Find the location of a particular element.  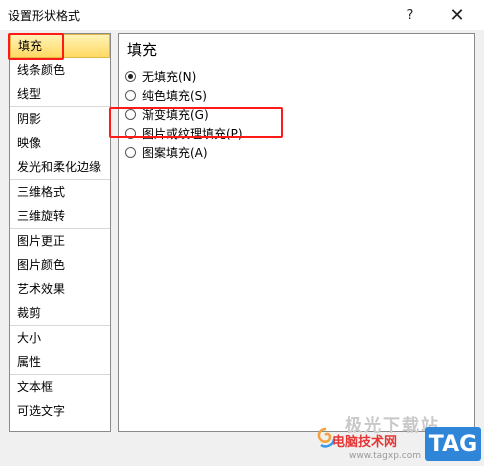

category-alt-text: 可选文字 is located at coordinates (60, 411).